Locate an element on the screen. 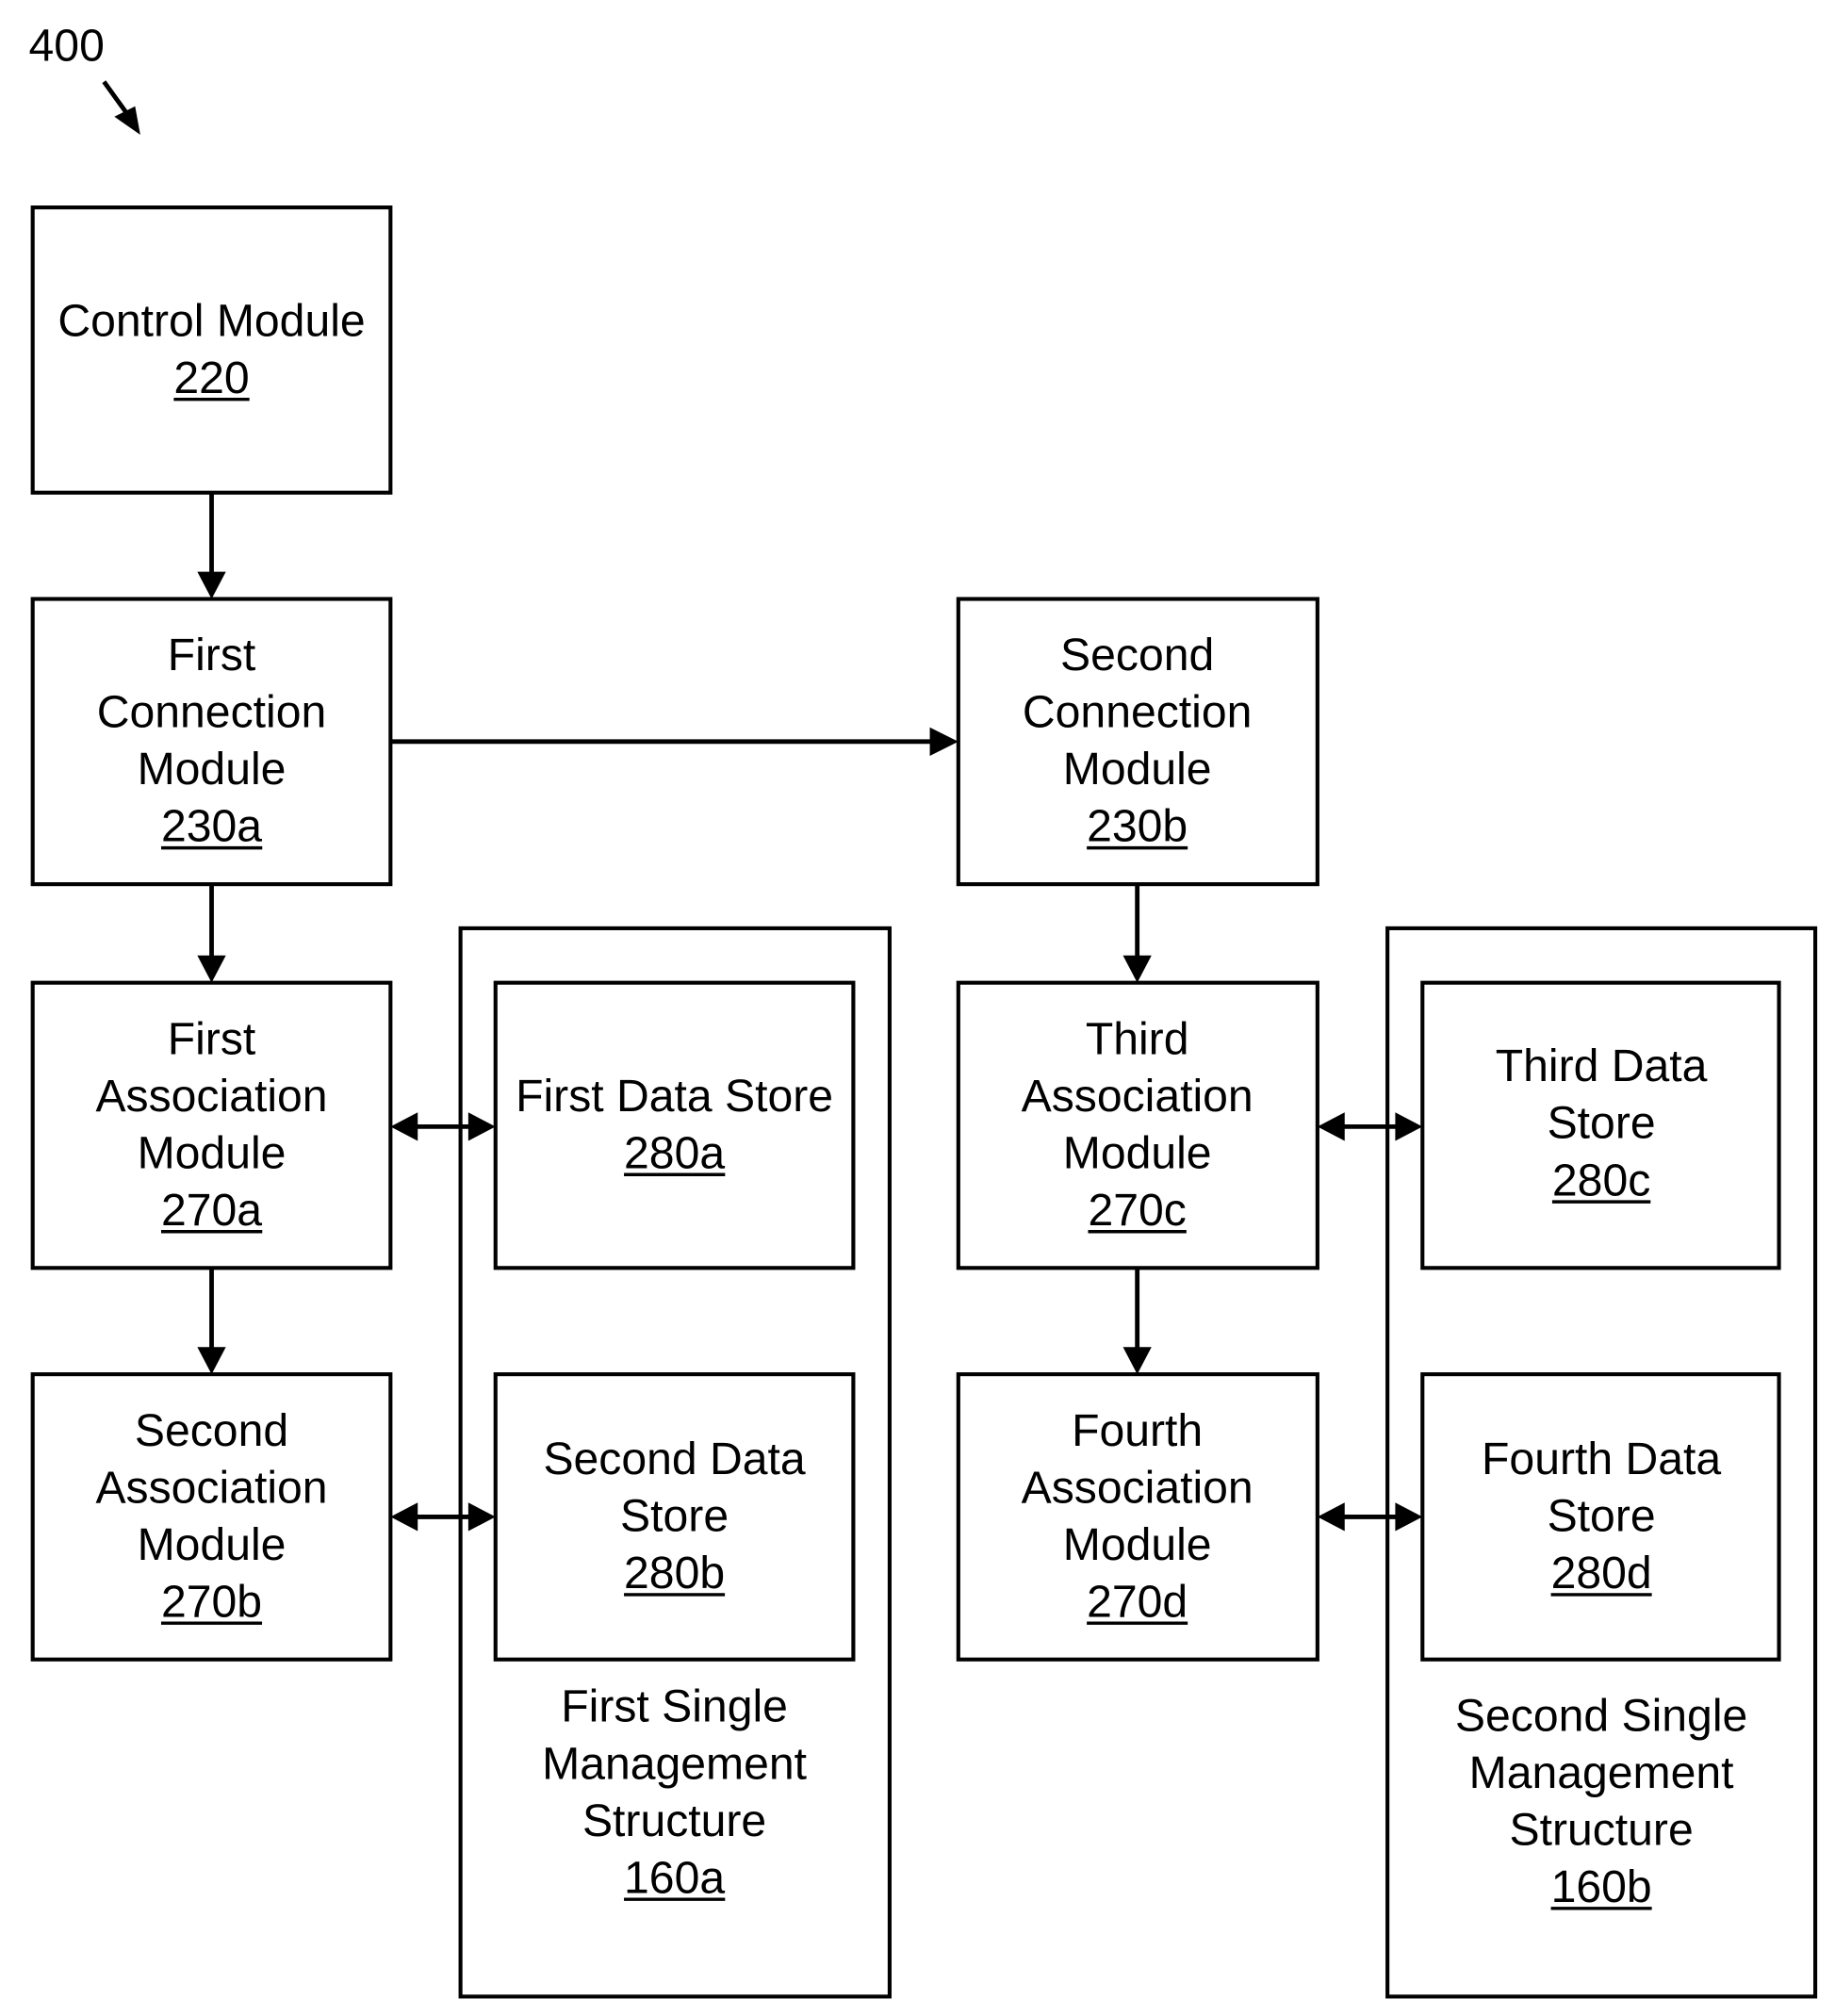 This screenshot has height=2016, width=1835. figure-pointer-arrow is located at coordinates (121, 108).